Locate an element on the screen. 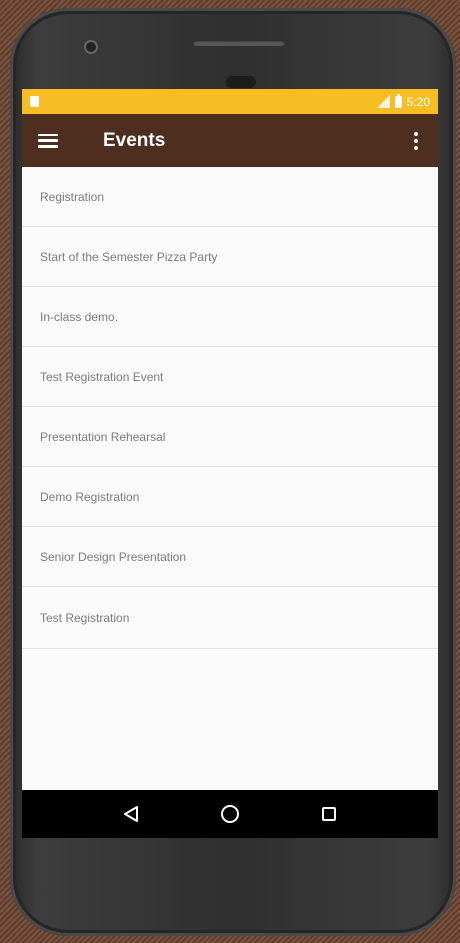 The width and height of the screenshot is (460, 943). event-item: Demo Registration is located at coordinates (230, 497).